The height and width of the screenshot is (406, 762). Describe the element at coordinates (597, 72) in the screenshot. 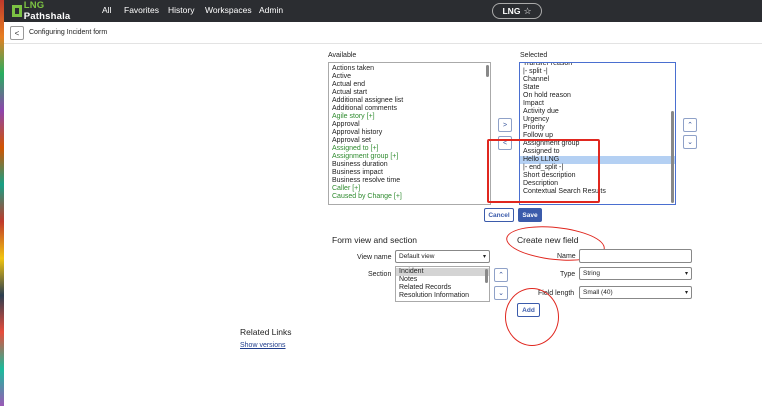

I see `selected-field-option: |- split -|` at that location.